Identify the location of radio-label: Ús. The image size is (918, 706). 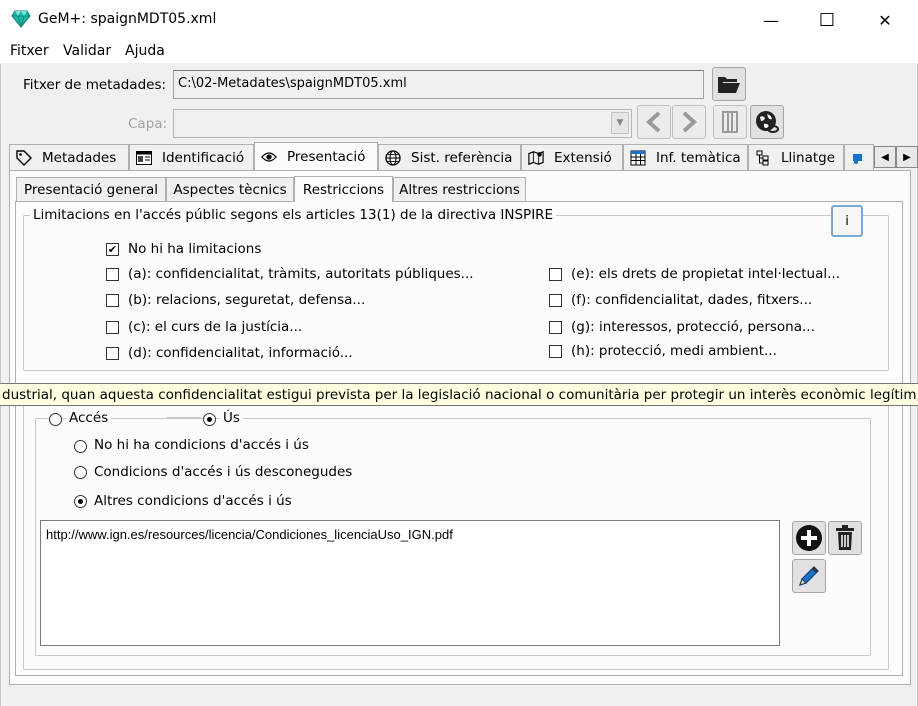
(231, 418).